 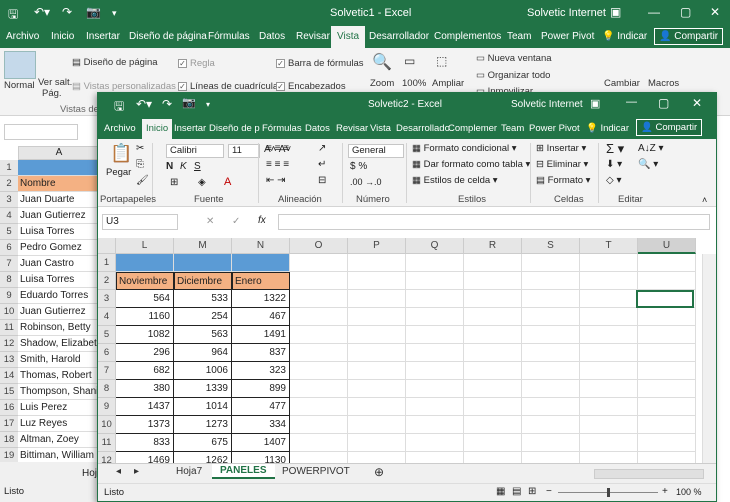 What do you see at coordinates (136, 471) in the screenshot?
I see `next-sheet-icon: ▸` at bounding box center [136, 471].